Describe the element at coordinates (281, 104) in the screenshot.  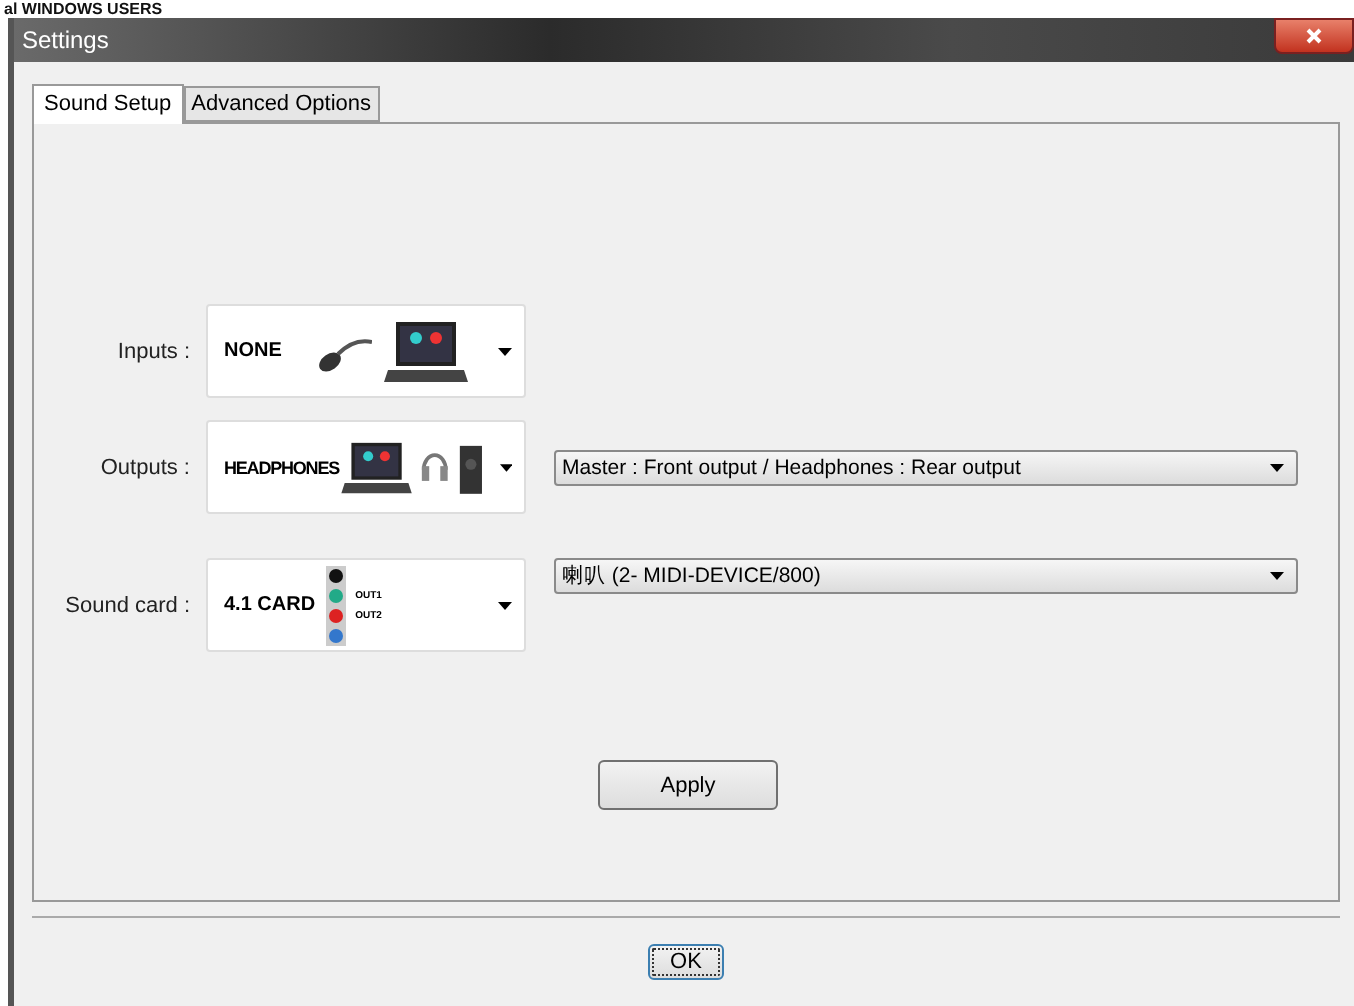
I see `tab: Advanced Options` at that location.